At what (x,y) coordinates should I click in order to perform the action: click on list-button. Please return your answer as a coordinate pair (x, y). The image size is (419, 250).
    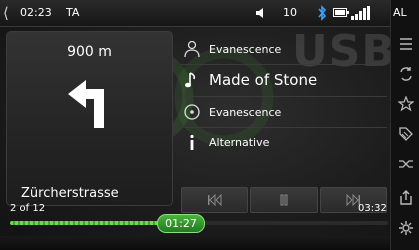
    Looking at the image, I should click on (406, 44).